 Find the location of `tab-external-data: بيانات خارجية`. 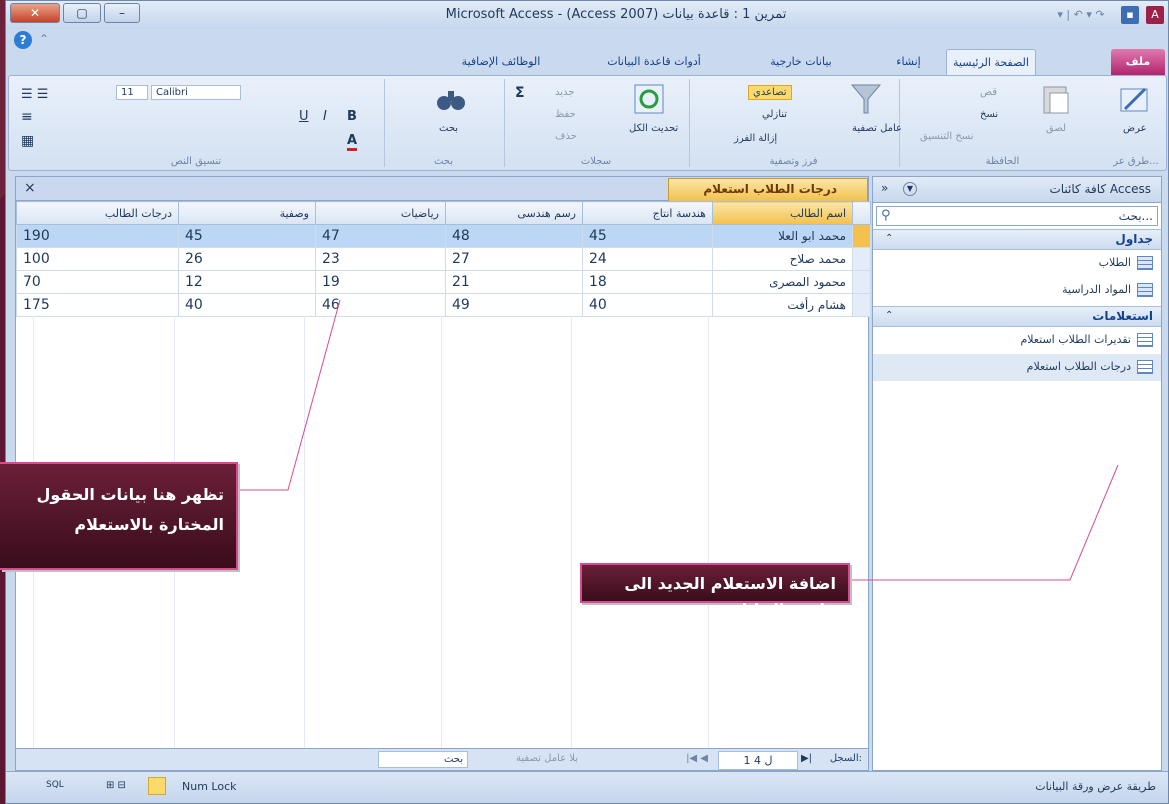

tab-external-data: بيانات خارجية is located at coordinates (801, 62).